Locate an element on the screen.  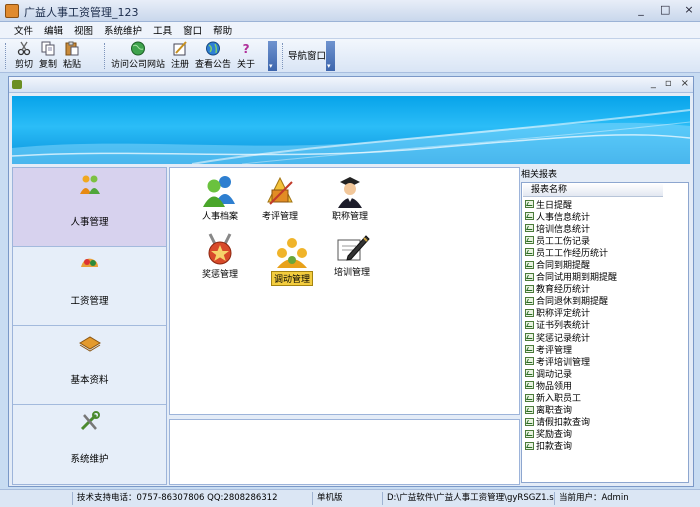
app-evaluation: 考评管理 is located at coordinates (280, 198).